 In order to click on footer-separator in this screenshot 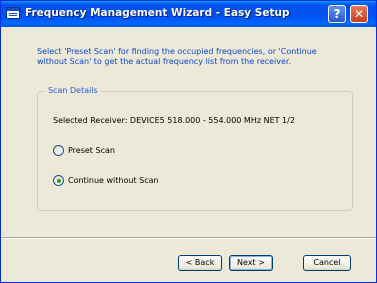, I will do `click(188, 238)`.